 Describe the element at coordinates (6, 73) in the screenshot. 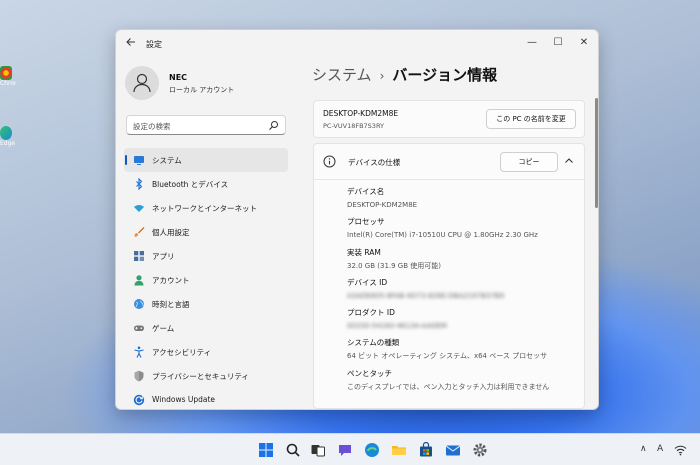

I see `chrome-icon` at that location.